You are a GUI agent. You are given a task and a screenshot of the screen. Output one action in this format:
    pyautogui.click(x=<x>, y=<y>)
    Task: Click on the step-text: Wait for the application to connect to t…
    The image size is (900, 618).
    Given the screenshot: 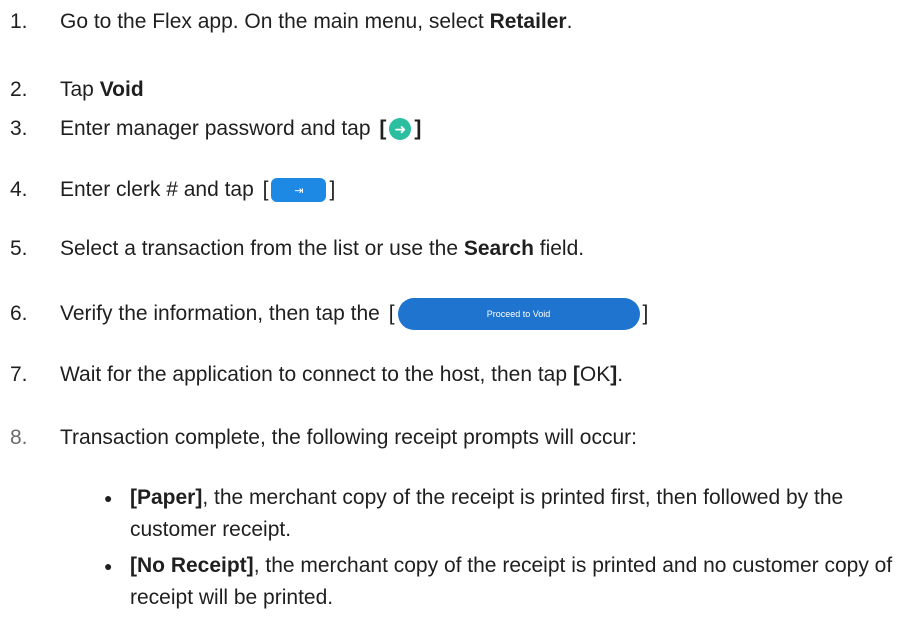 What is the action you would take?
    pyautogui.click(x=316, y=374)
    